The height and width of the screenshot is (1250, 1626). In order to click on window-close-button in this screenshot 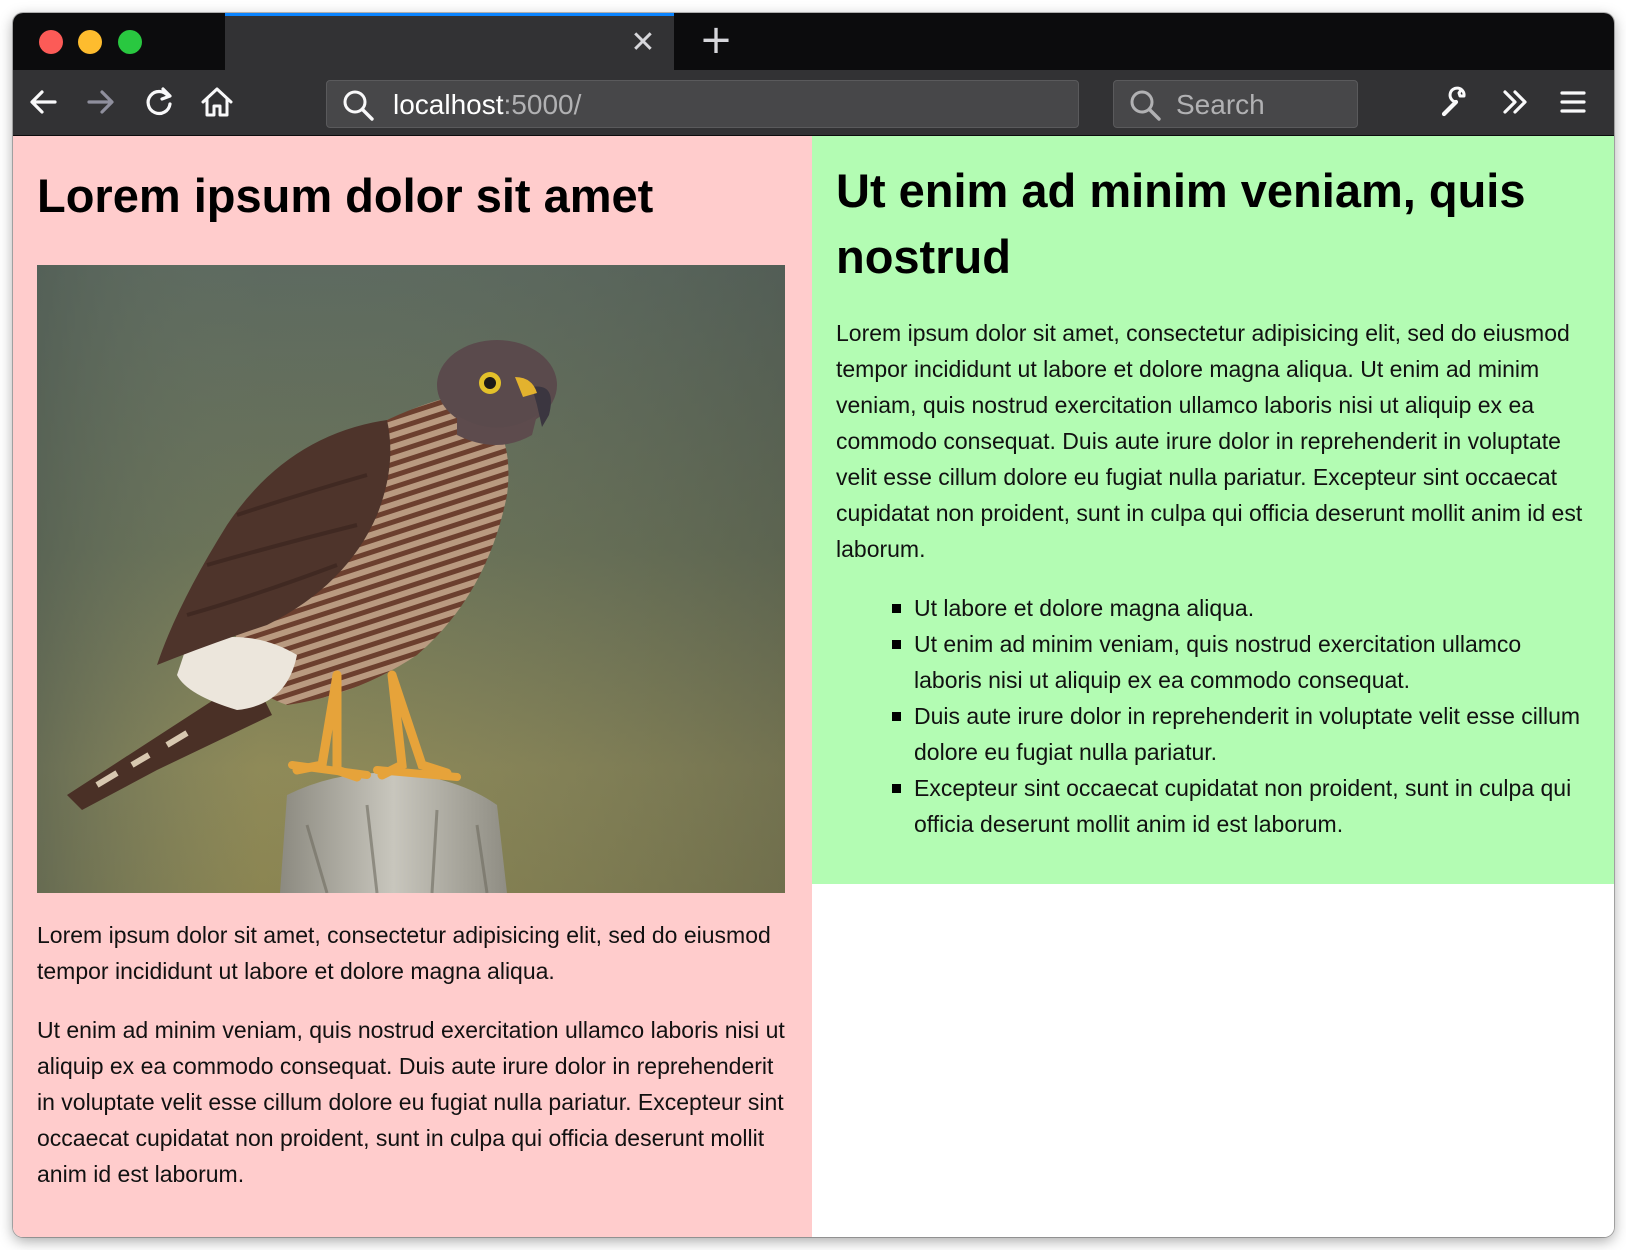, I will do `click(51, 42)`.